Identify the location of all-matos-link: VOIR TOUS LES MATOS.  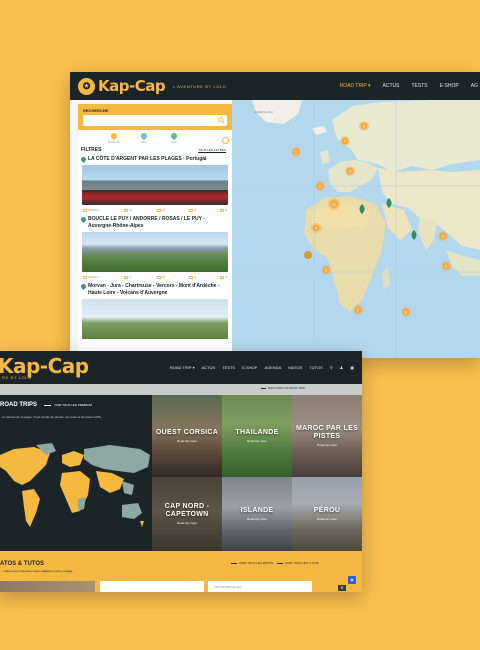
(256, 563).